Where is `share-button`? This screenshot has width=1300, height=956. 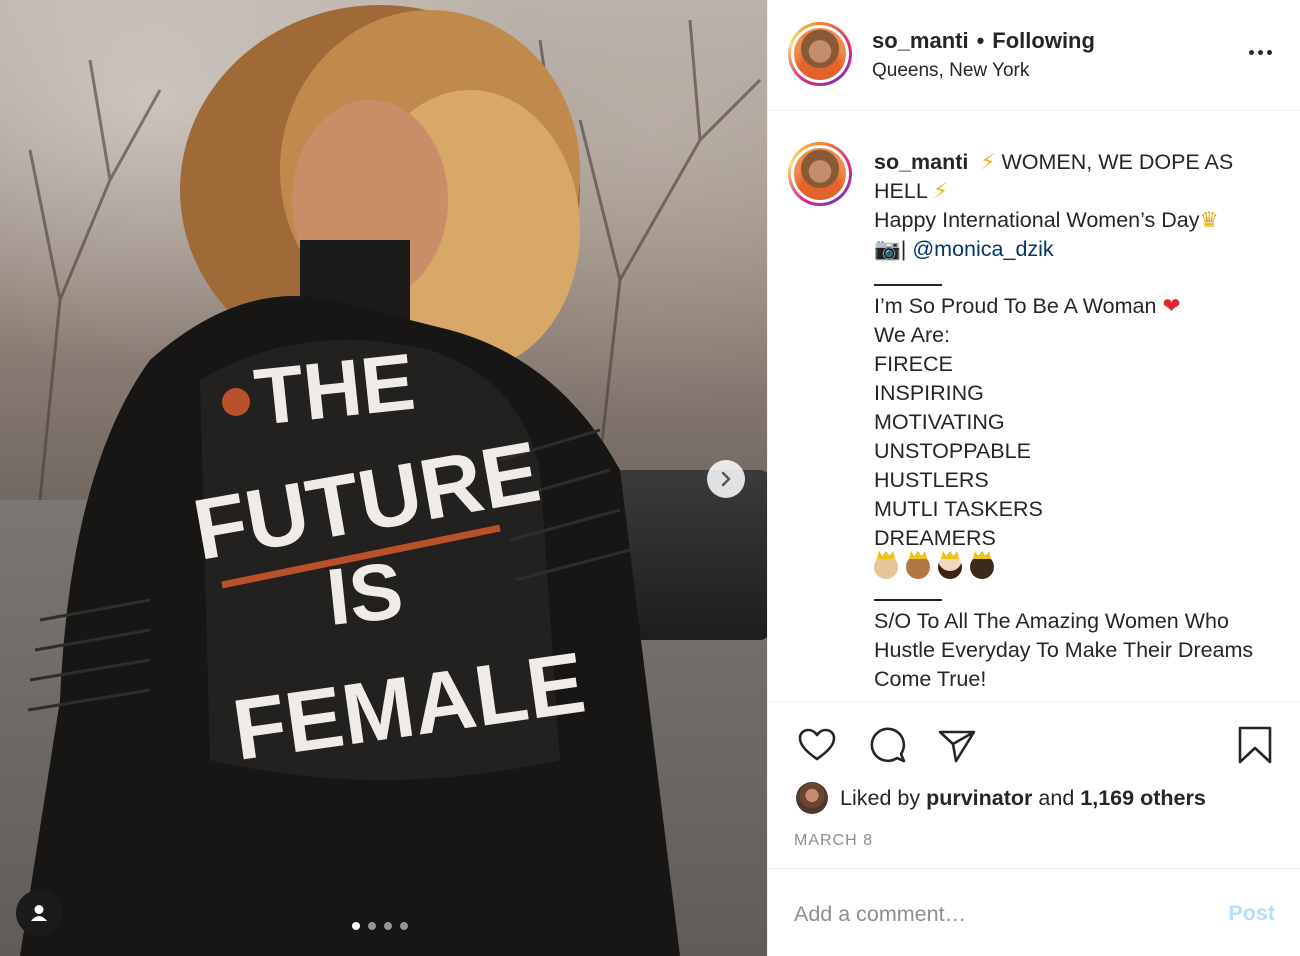
share-button is located at coordinates (957, 745).